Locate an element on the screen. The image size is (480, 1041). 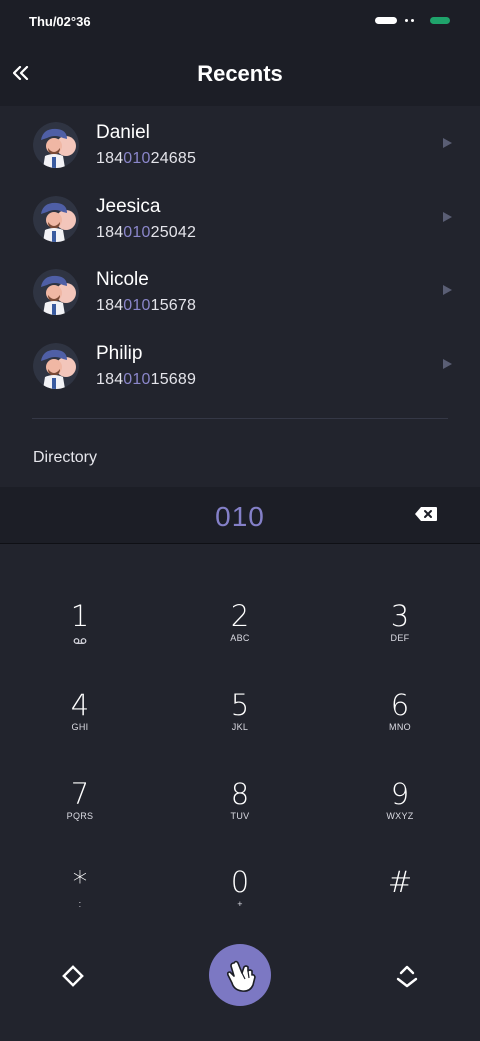
key-digit: # is located at coordinates (400, 882).